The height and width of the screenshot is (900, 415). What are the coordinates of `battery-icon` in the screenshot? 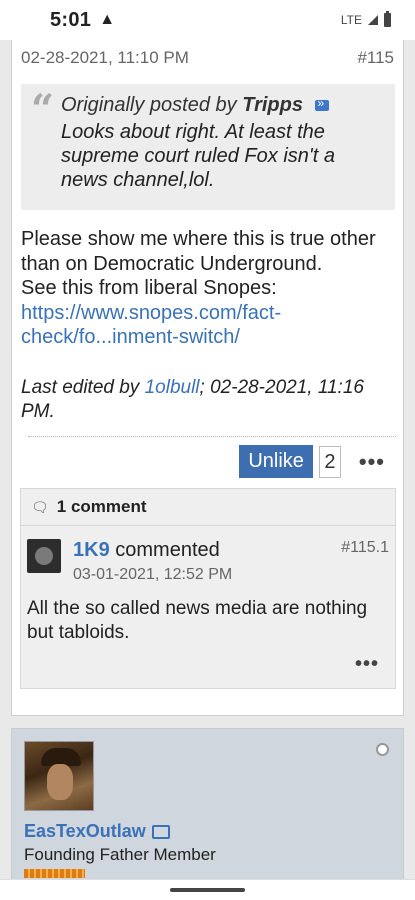 It's located at (387, 19).